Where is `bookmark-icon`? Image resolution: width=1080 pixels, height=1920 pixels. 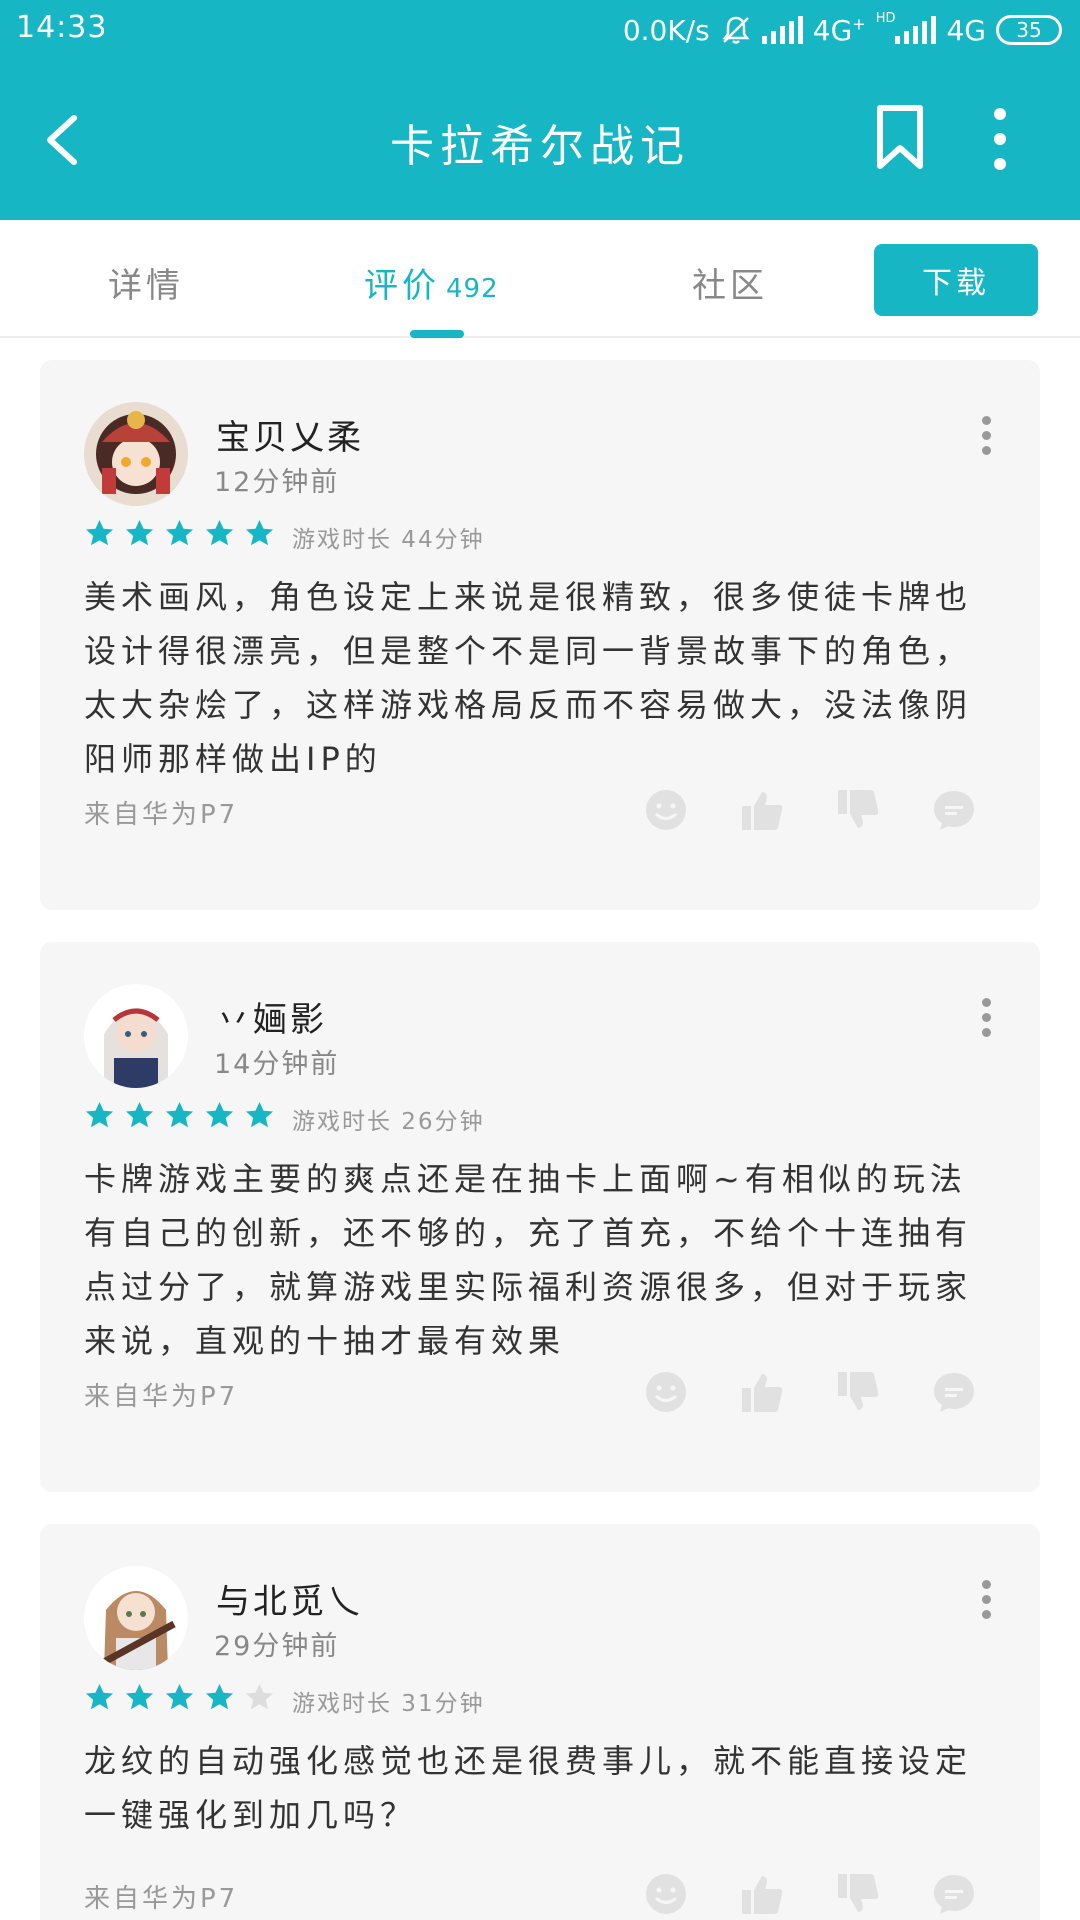 bookmark-icon is located at coordinates (900, 137).